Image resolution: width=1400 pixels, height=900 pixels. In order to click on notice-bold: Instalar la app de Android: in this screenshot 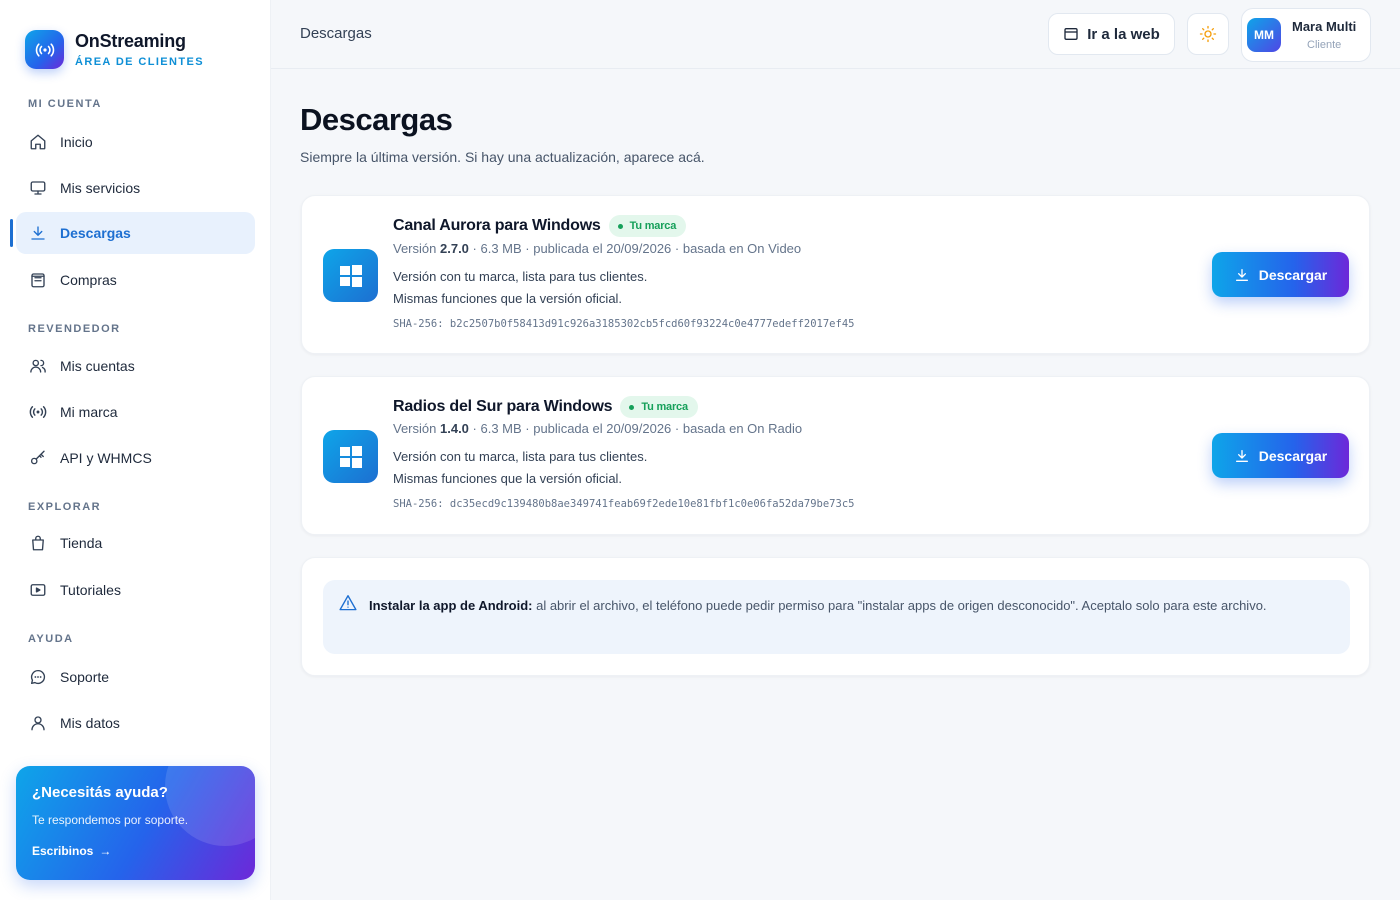, I will do `click(451, 605)`.